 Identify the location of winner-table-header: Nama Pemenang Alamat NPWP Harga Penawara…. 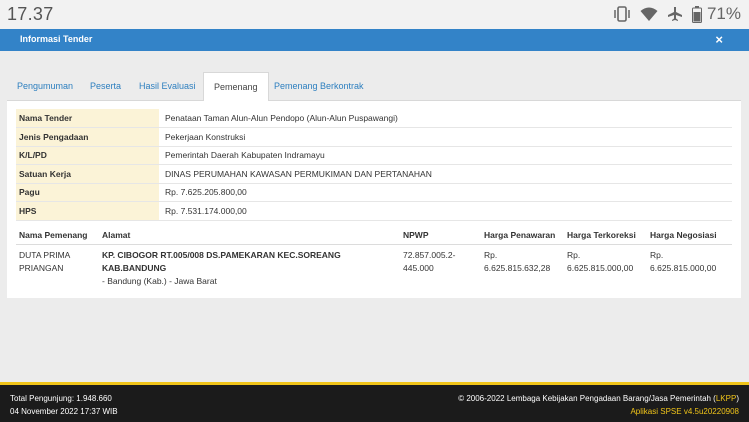
(374, 235).